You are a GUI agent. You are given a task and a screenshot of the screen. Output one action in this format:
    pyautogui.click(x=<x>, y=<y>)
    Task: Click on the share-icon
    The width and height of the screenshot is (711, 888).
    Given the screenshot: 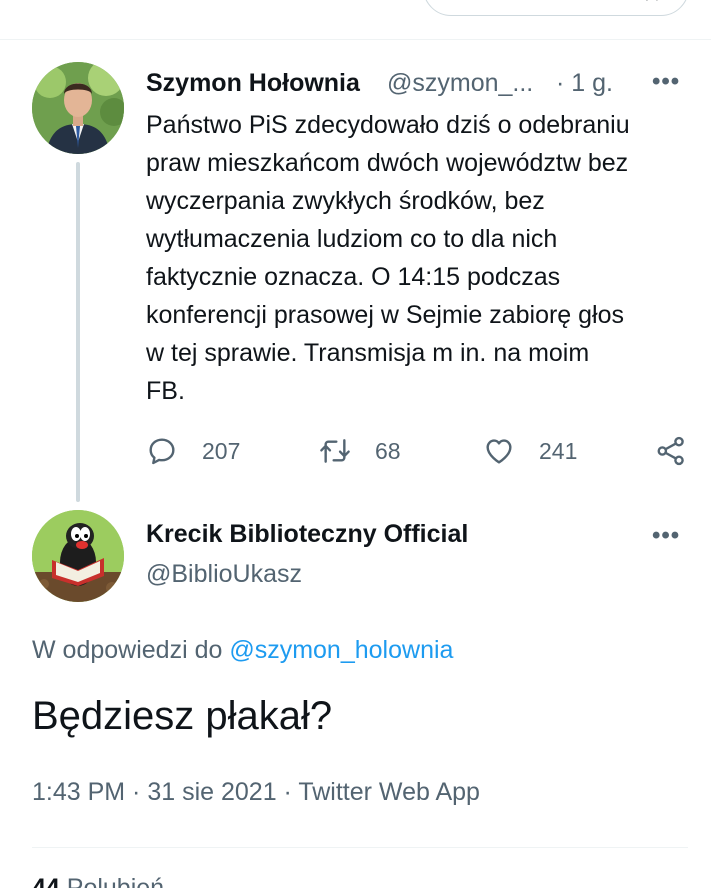 What is the action you would take?
    pyautogui.click(x=670, y=451)
    